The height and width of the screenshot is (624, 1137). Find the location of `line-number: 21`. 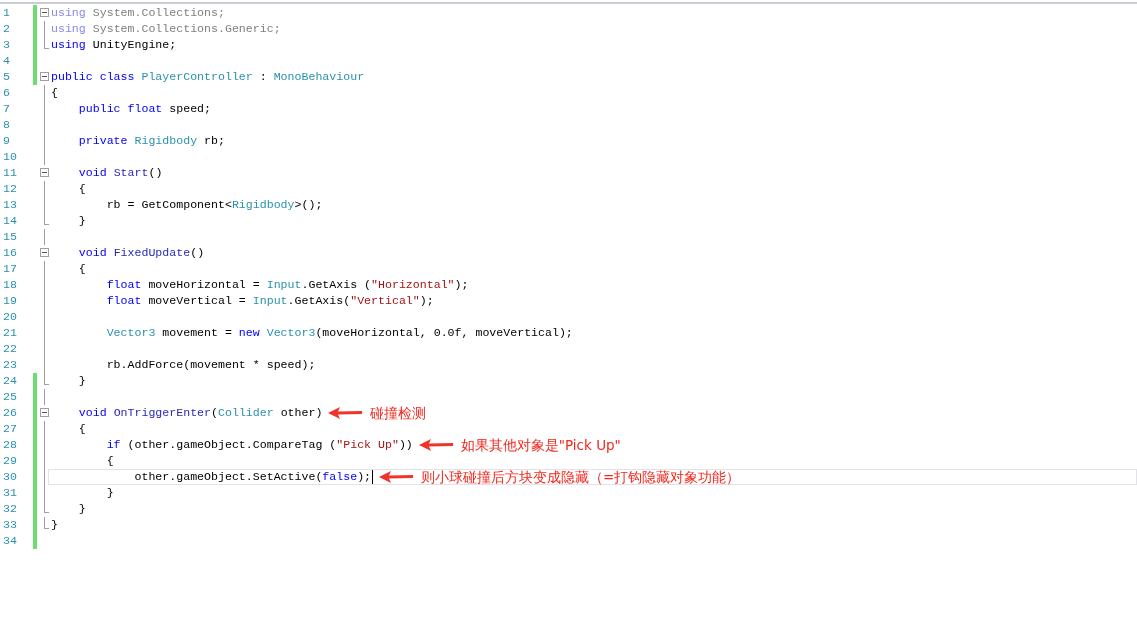

line-number: 21 is located at coordinates (10, 333).